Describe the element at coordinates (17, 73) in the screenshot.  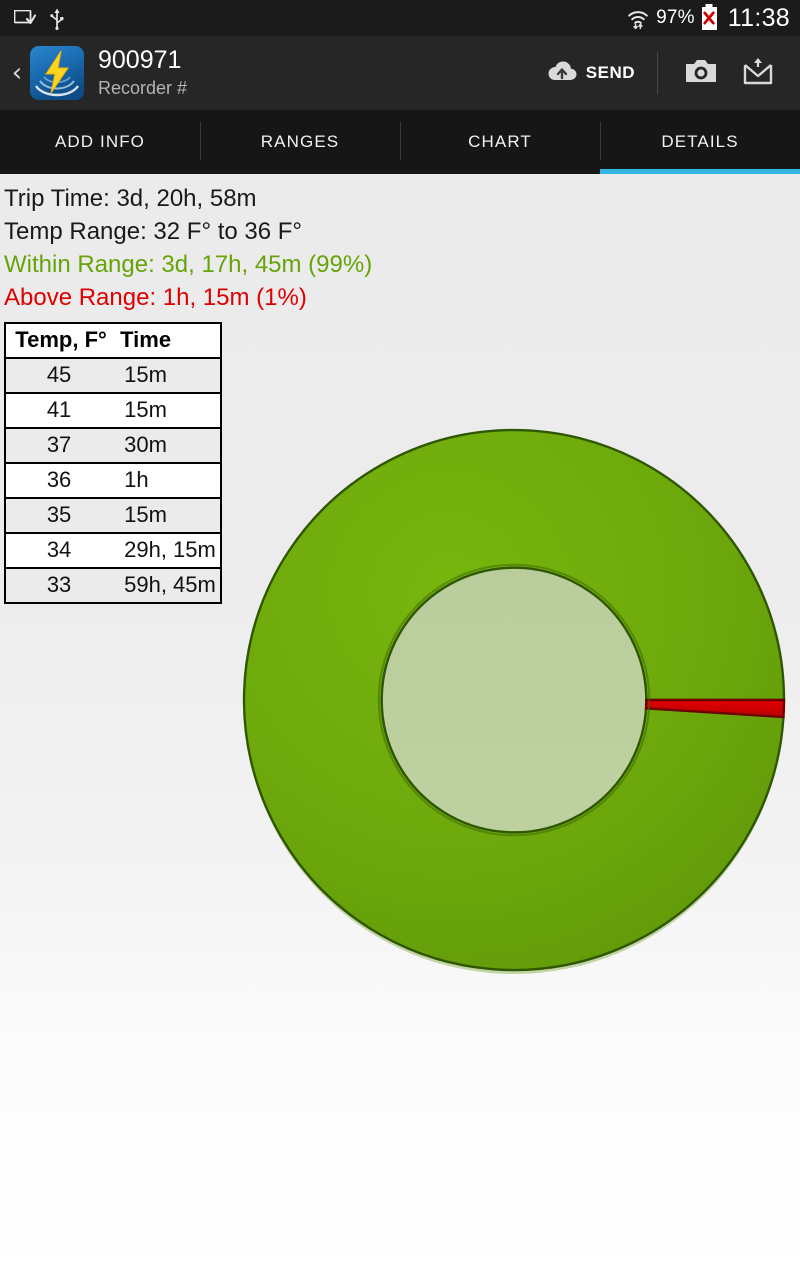
I see `back-chevron-icon: ‹` at that location.